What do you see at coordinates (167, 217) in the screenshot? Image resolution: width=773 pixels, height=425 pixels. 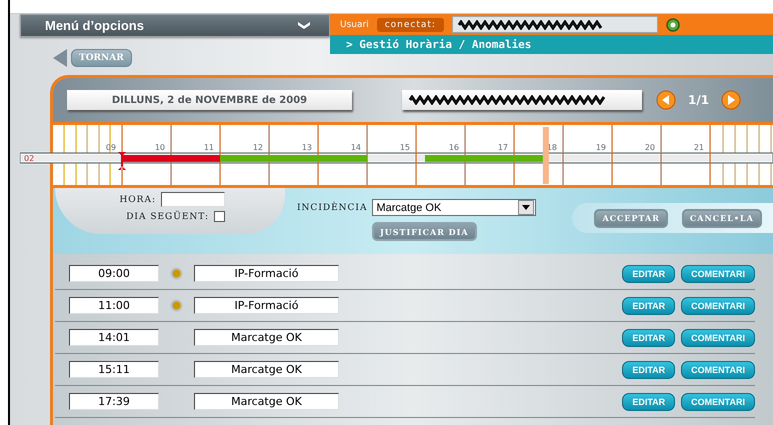 I see `next-day-label: DIA SEGÜENT:` at bounding box center [167, 217].